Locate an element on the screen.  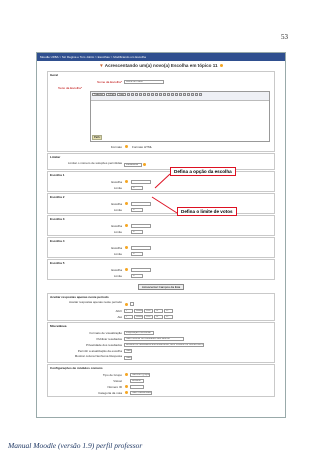
list-icon is located at coordinates (176, 94).